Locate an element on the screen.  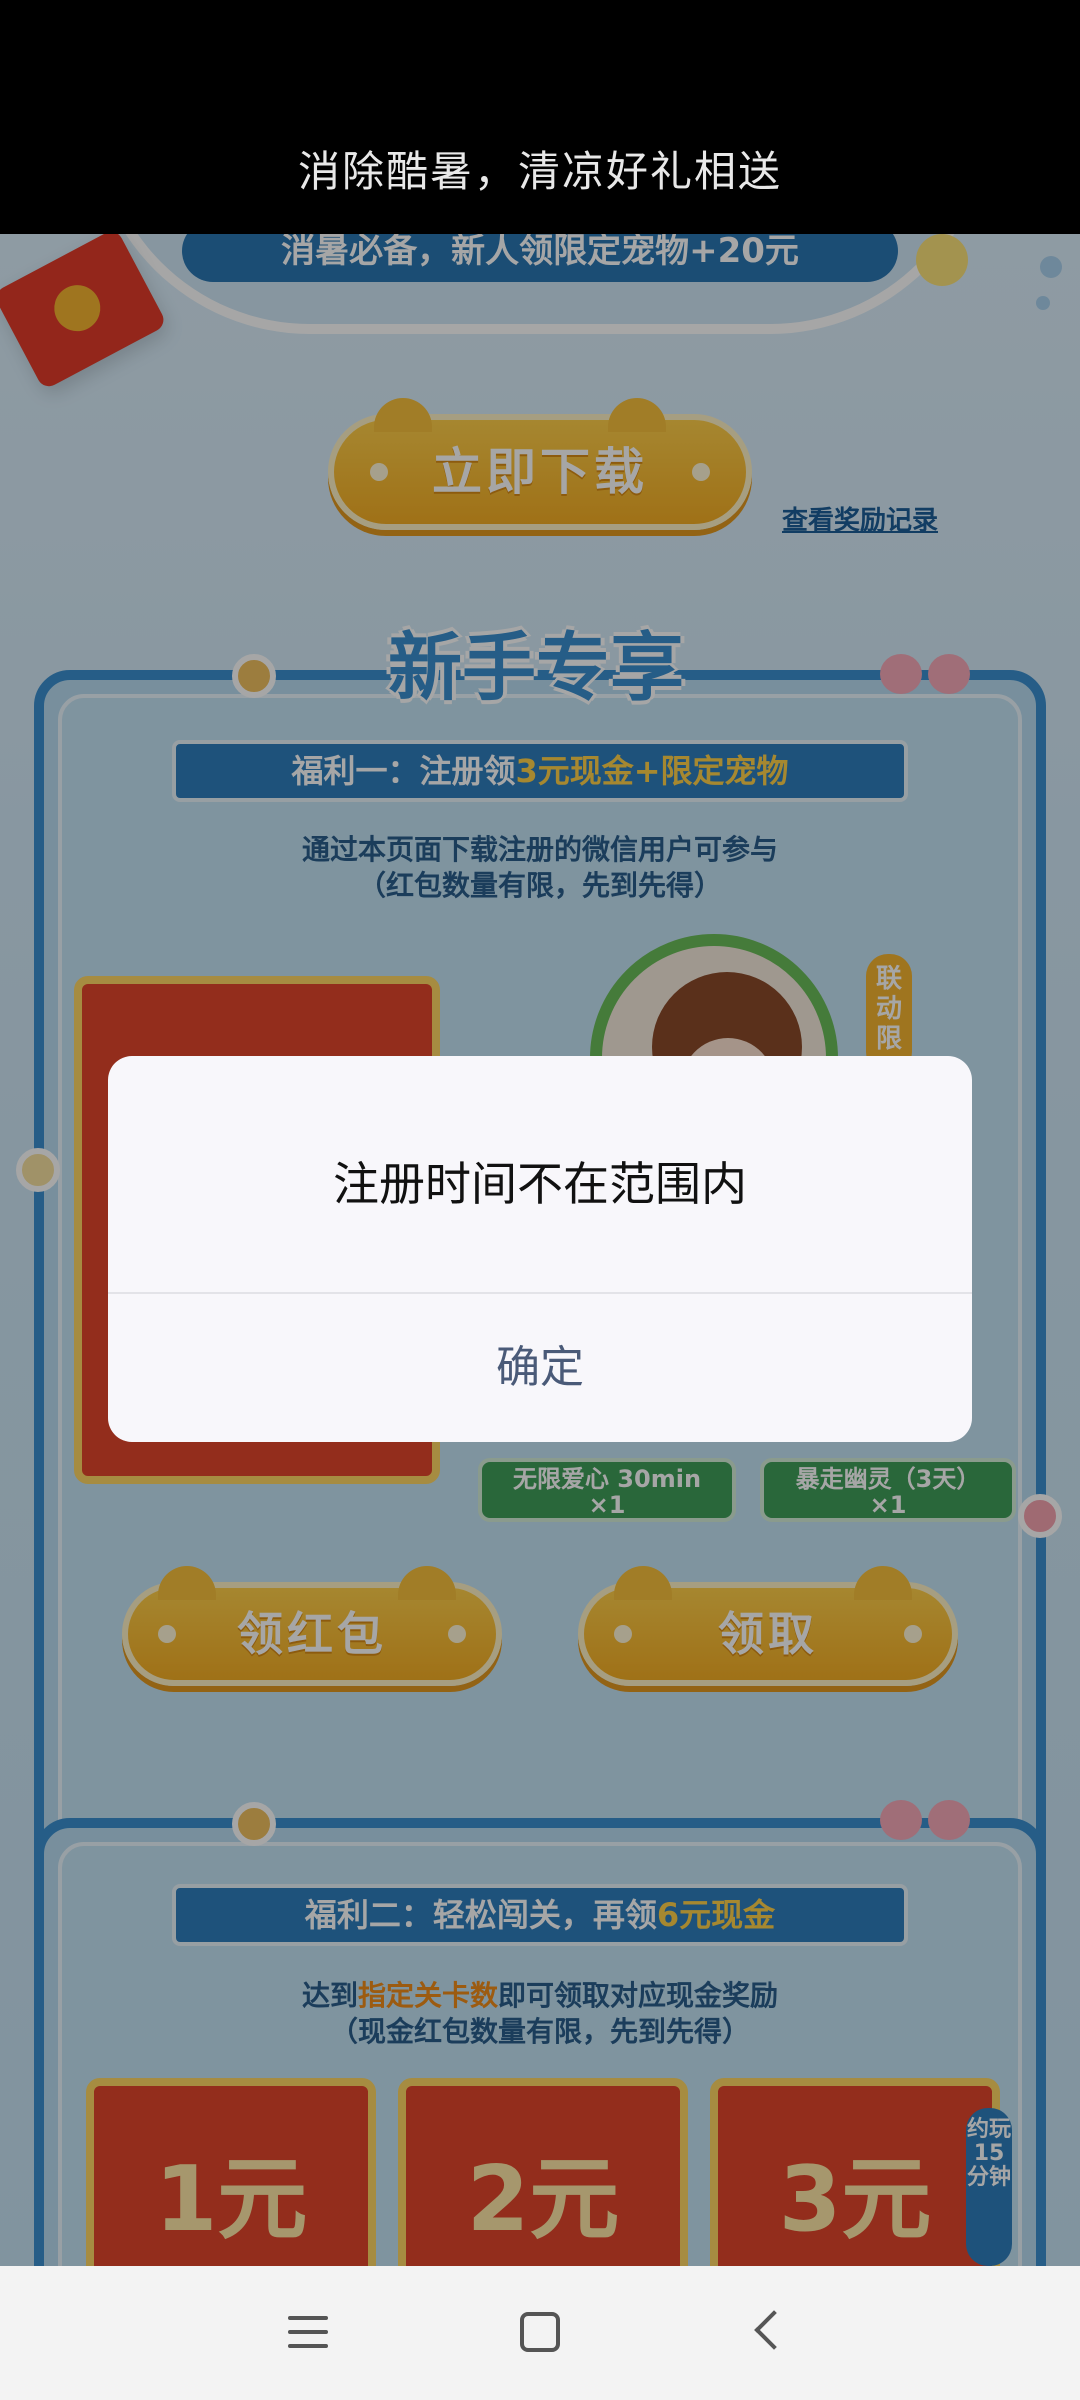
page-title: 消除酷暑，清凉好礼相送 is located at coordinates (539, 171).